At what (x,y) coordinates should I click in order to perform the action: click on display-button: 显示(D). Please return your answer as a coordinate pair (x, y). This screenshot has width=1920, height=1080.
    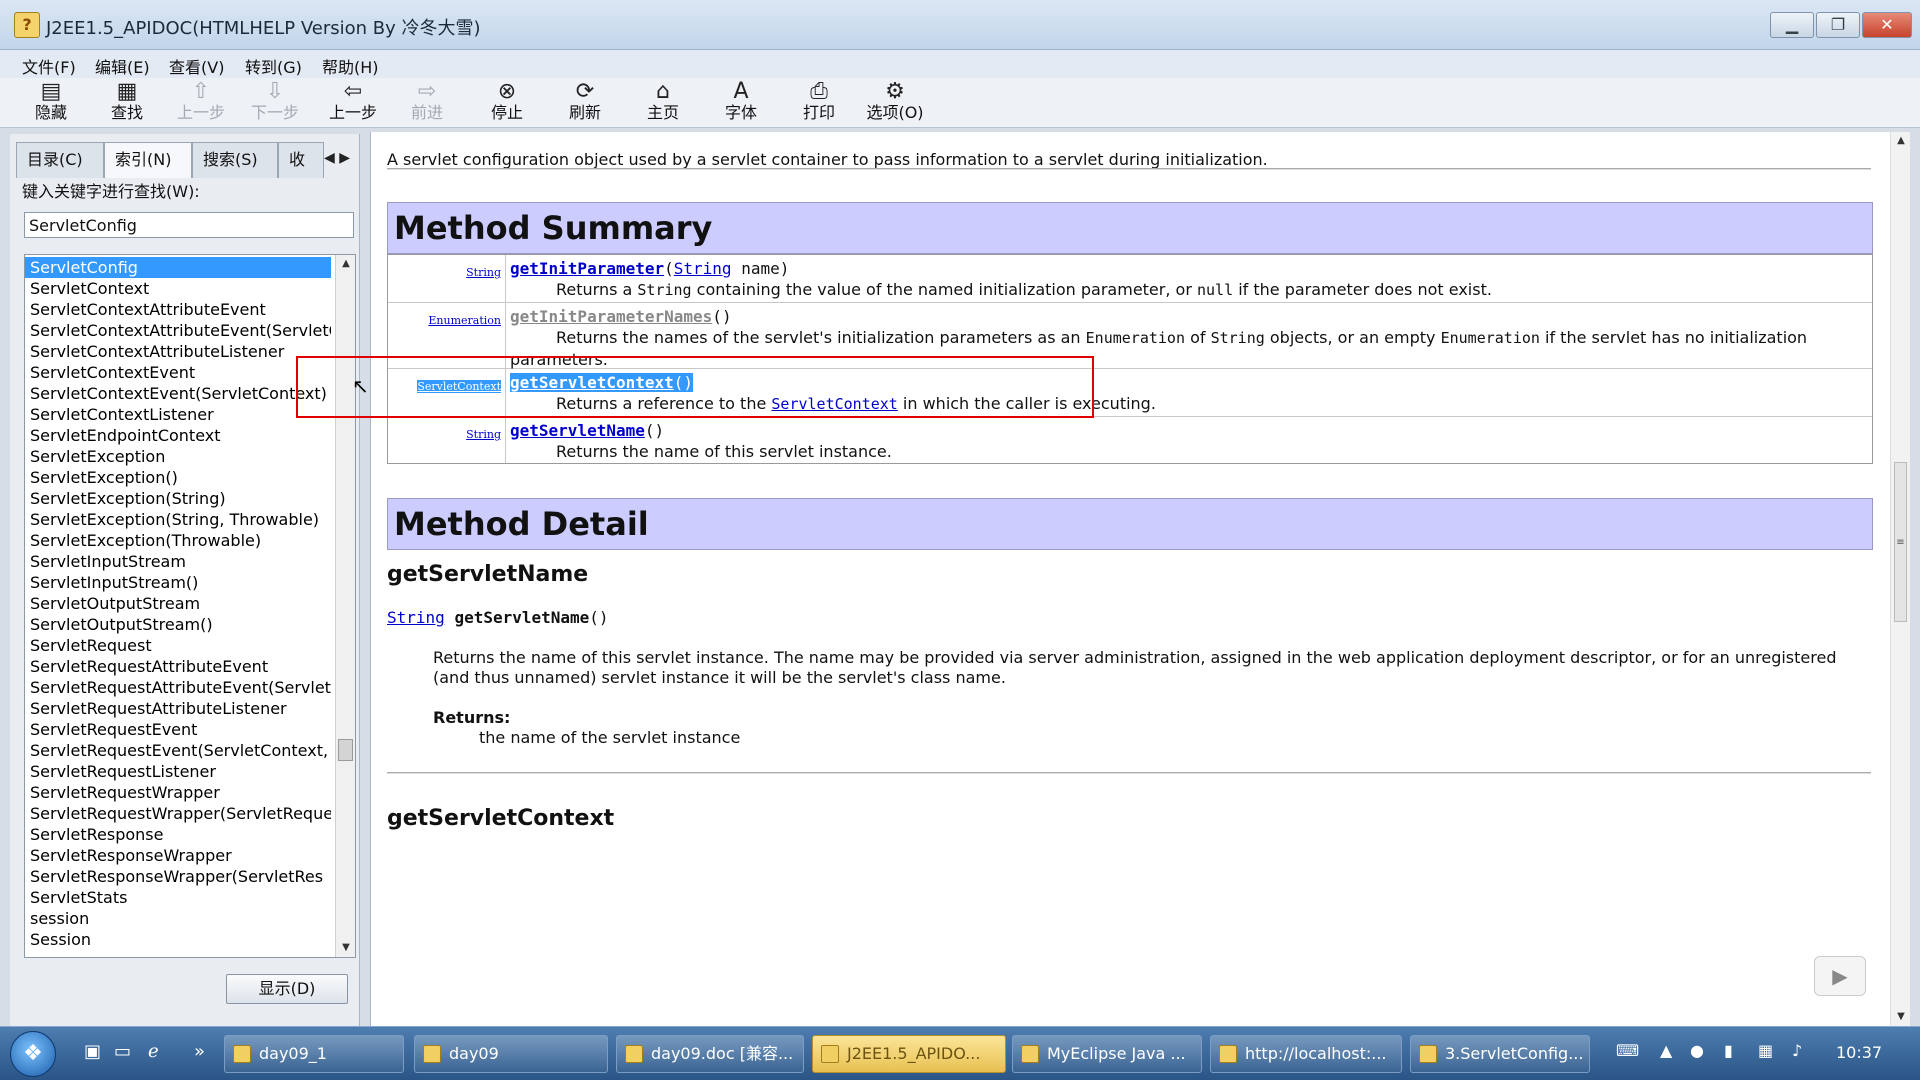
    Looking at the image, I should click on (287, 989).